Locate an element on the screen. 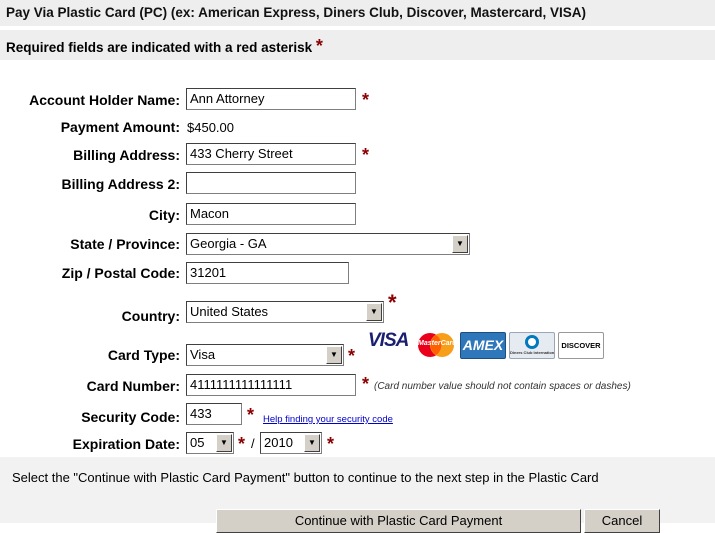 The height and width of the screenshot is (533, 715). billing-address-required: * is located at coordinates (366, 155).